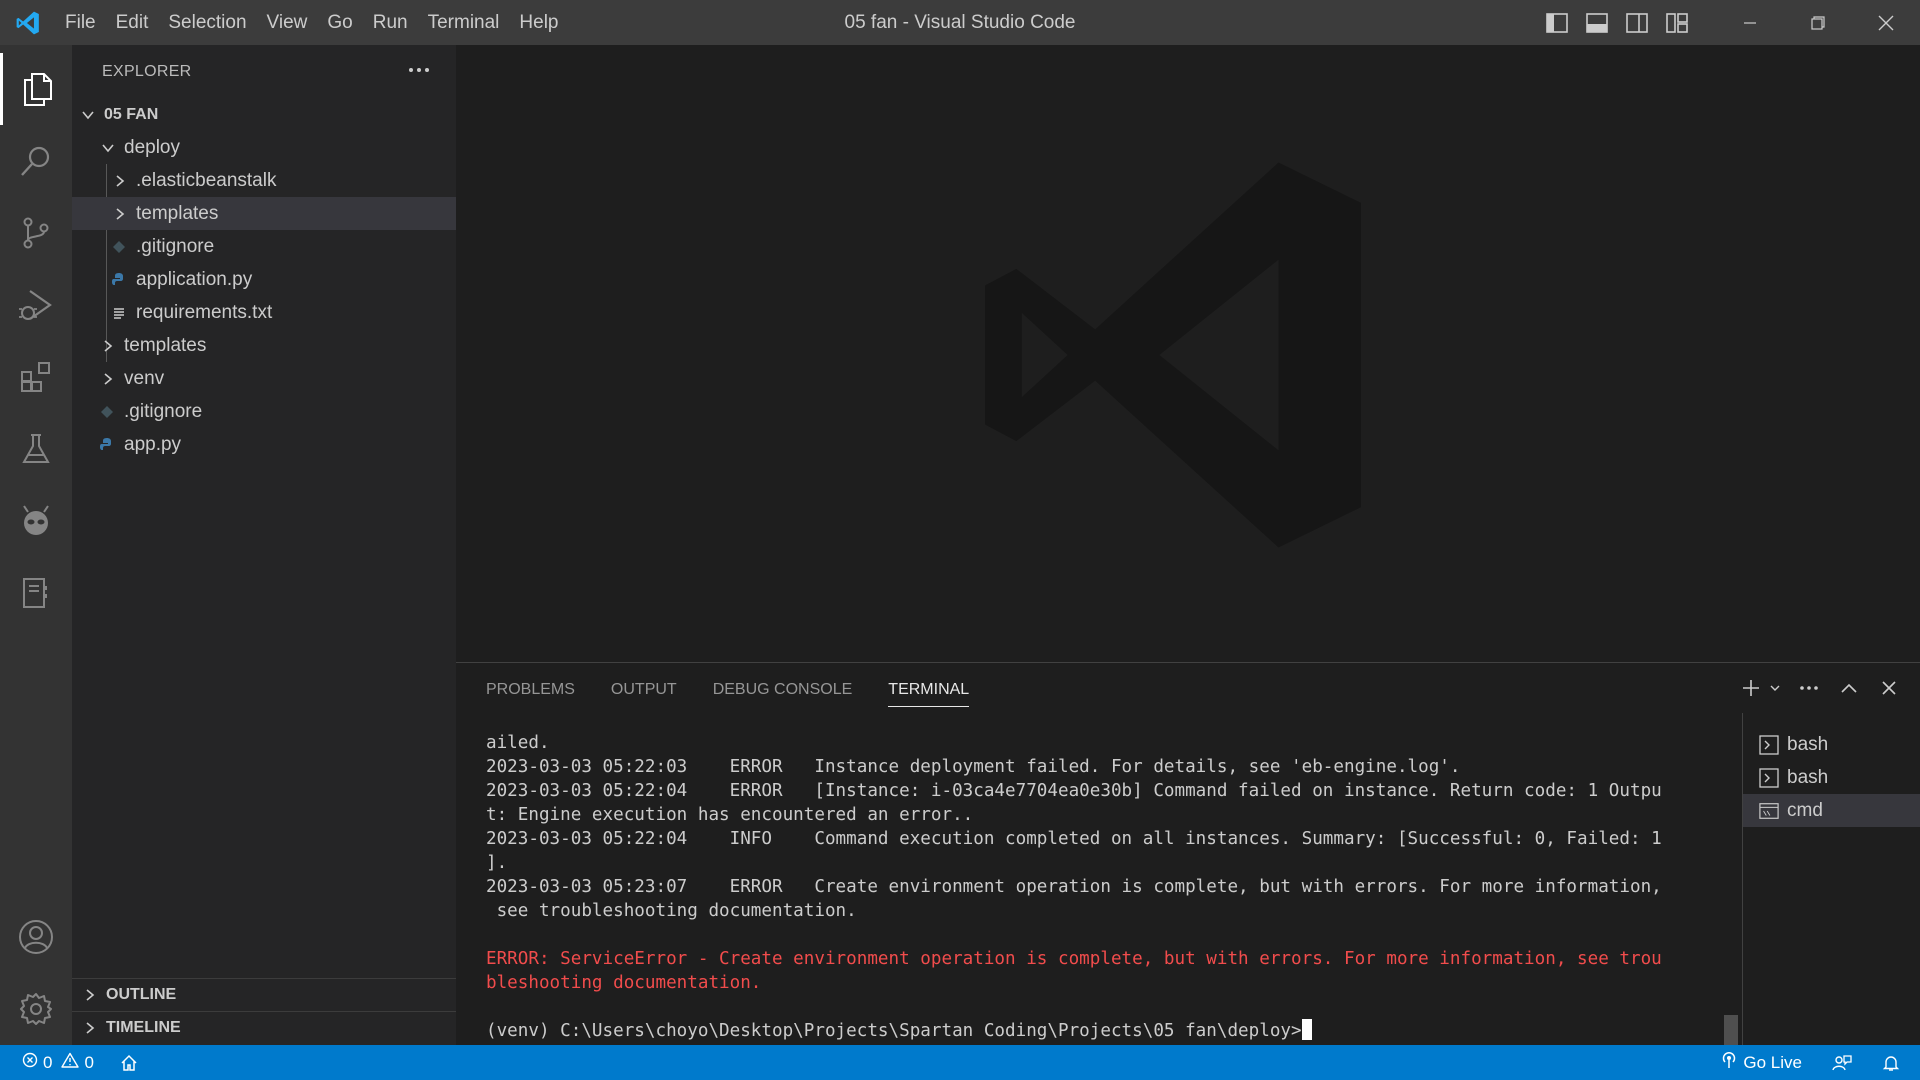 This screenshot has height=1080, width=1920. What do you see at coordinates (264, 147) in the screenshot?
I see `tree-item-deploy: deploy` at bounding box center [264, 147].